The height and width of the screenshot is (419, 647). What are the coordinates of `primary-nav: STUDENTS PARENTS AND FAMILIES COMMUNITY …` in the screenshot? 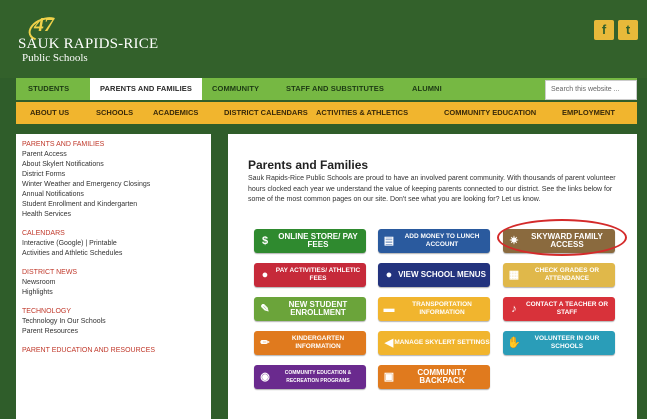 It's located at (326, 89).